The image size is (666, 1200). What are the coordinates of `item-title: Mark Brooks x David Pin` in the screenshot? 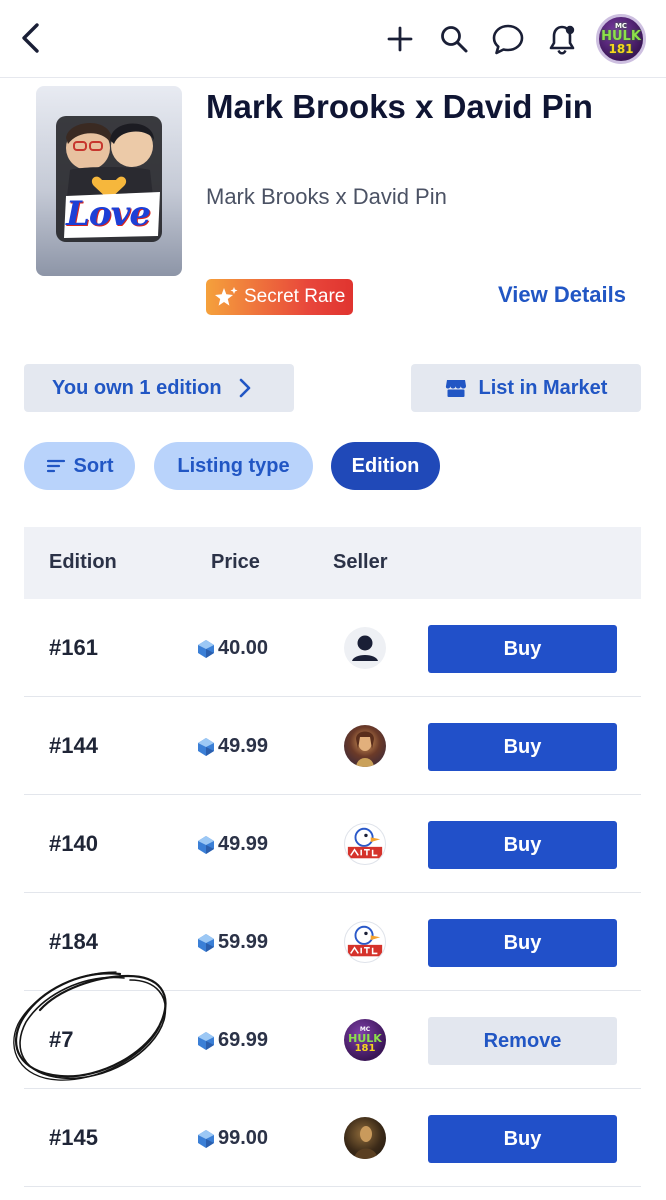 It's located at (399, 106).